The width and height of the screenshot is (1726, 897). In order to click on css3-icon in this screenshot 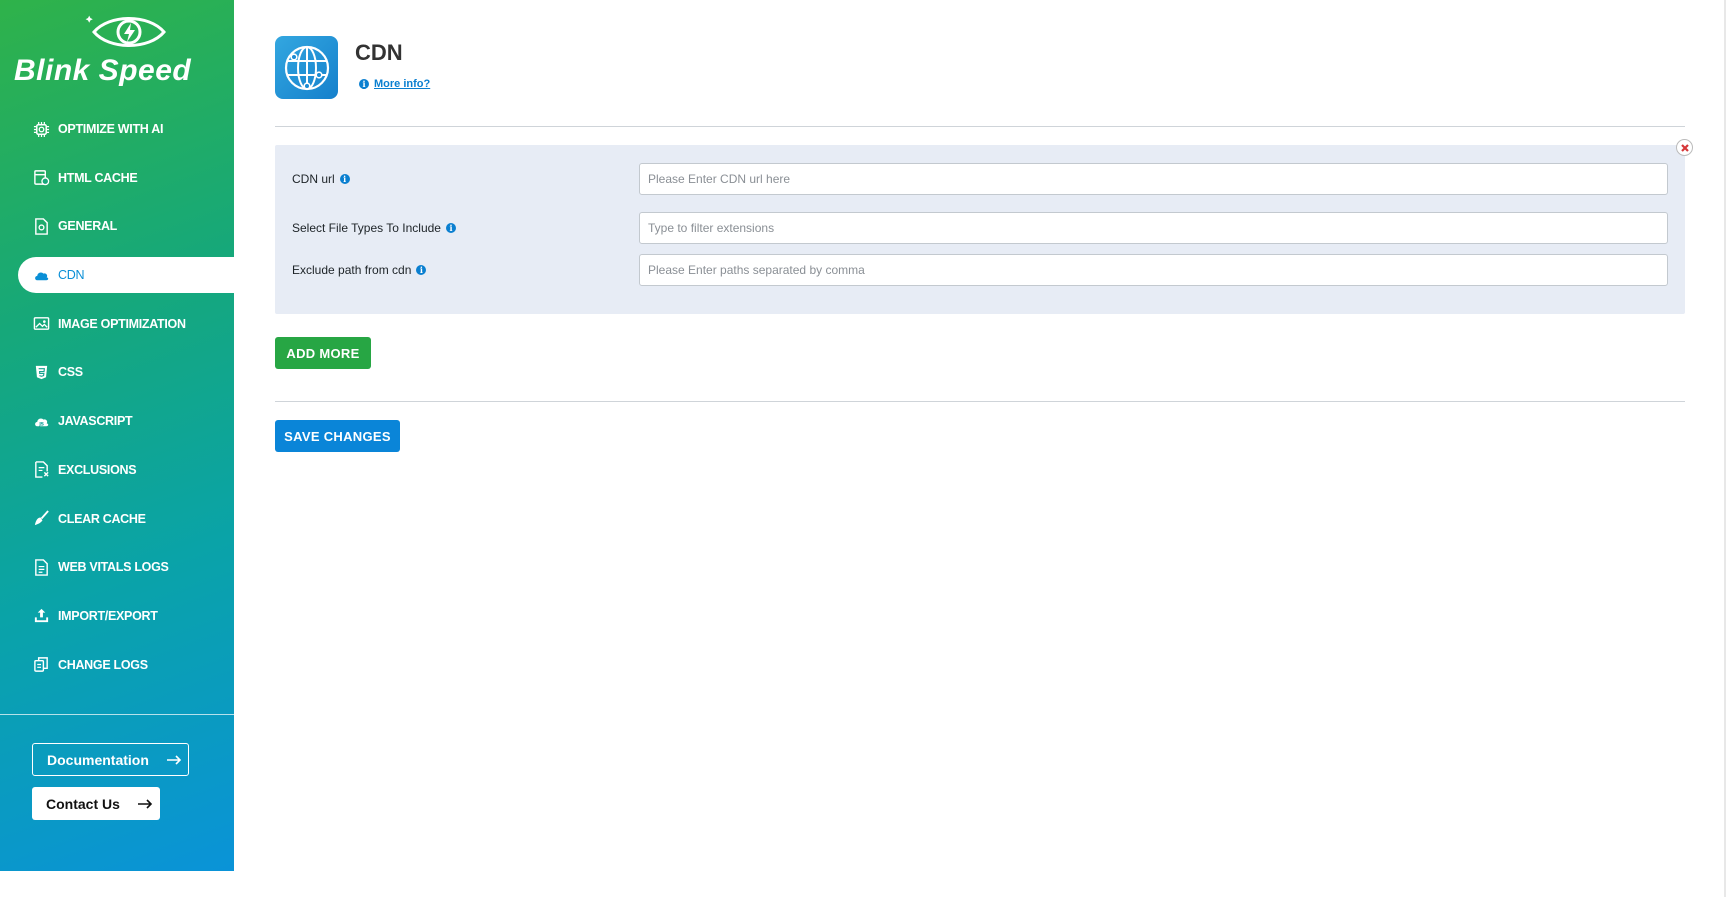, I will do `click(41, 372)`.